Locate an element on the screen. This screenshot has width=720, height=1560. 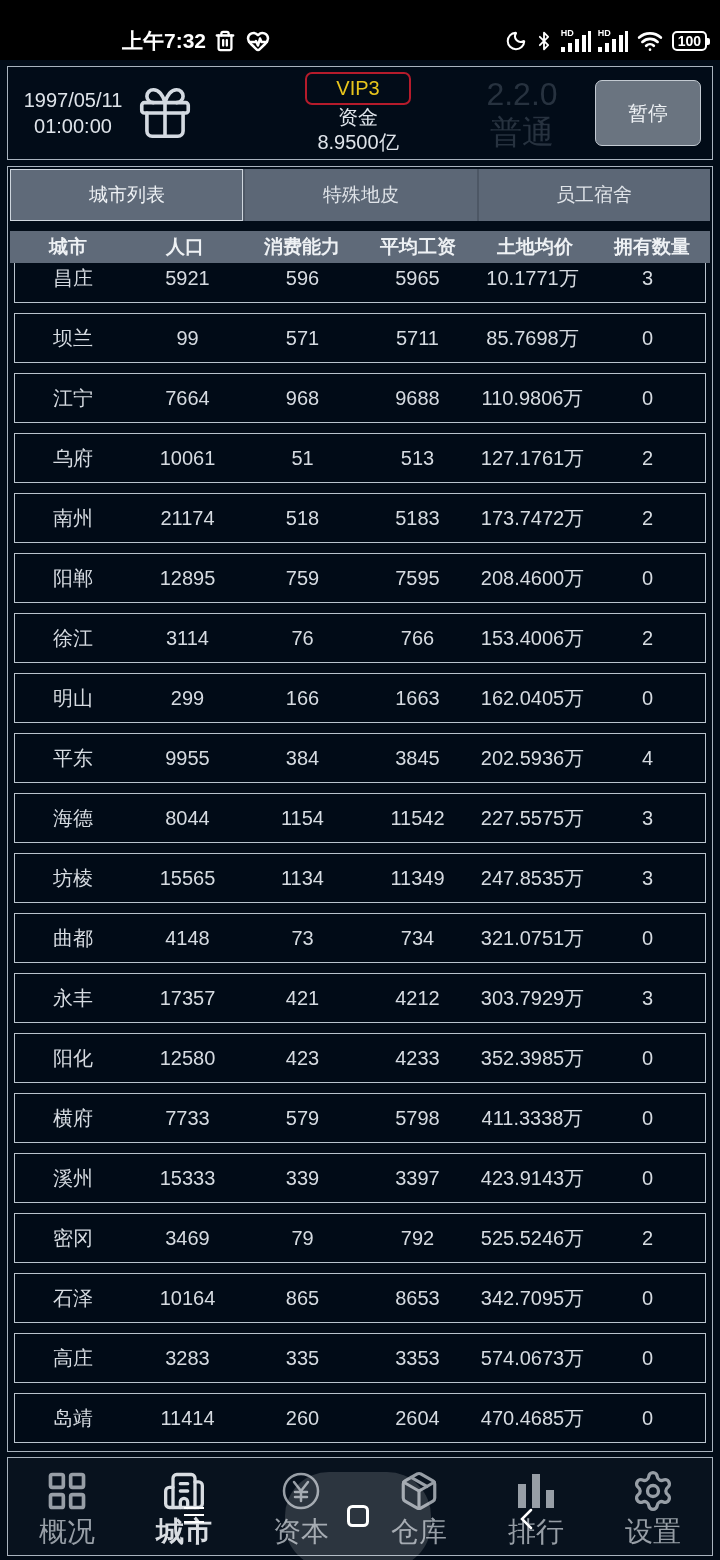
table-row: 海德 8044 1154 11542 227.5575万 3 is located at coordinates (360, 818).